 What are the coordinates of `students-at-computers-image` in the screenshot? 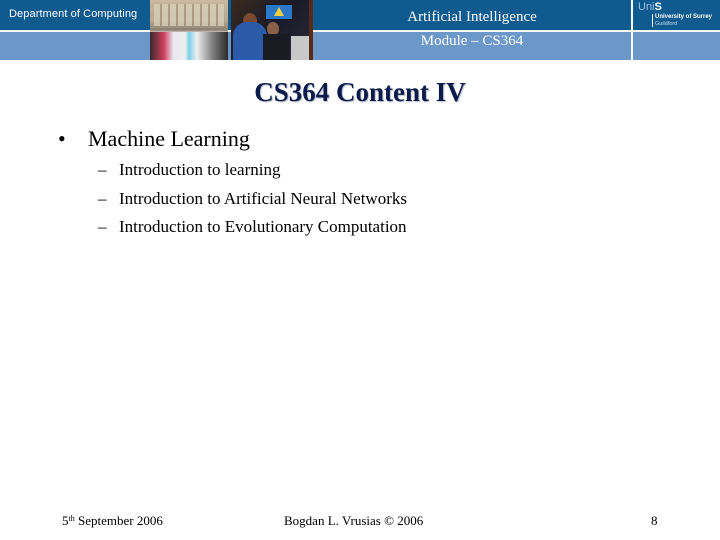 It's located at (189, 46).